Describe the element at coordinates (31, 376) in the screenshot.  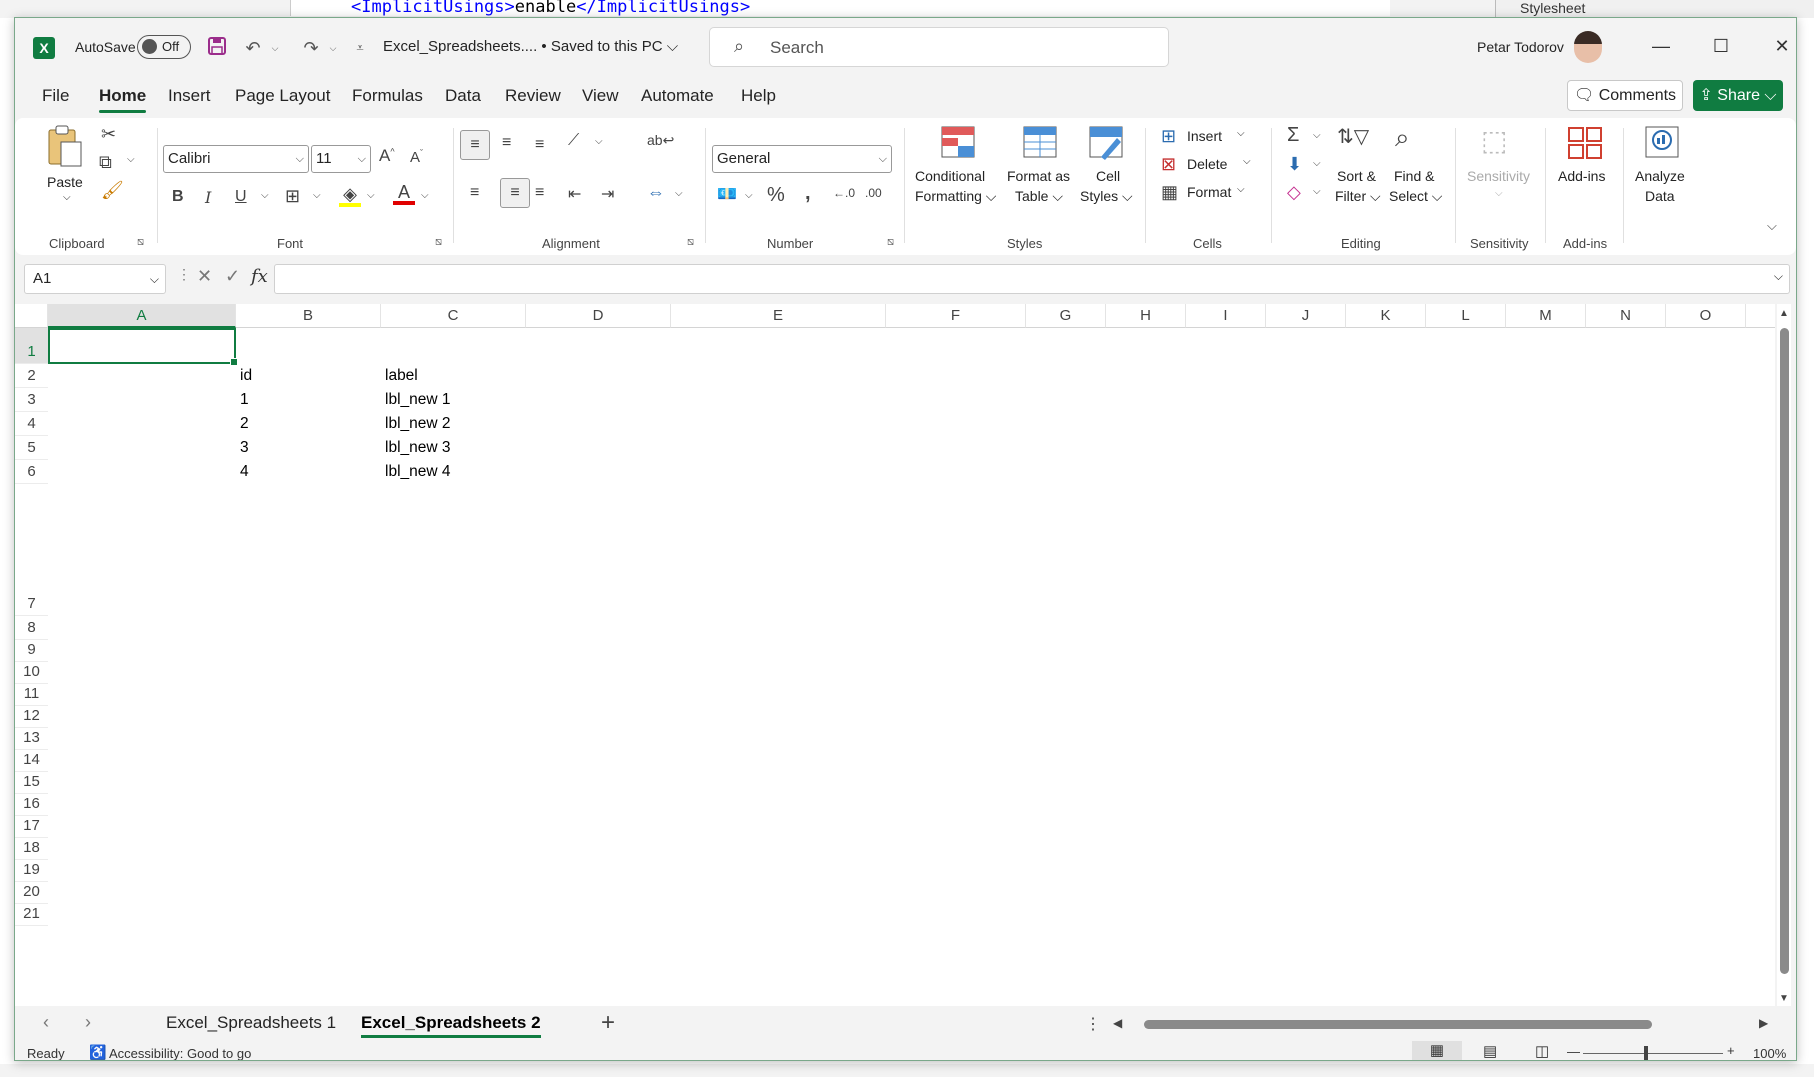
I see `row-header-2: 2` at that location.